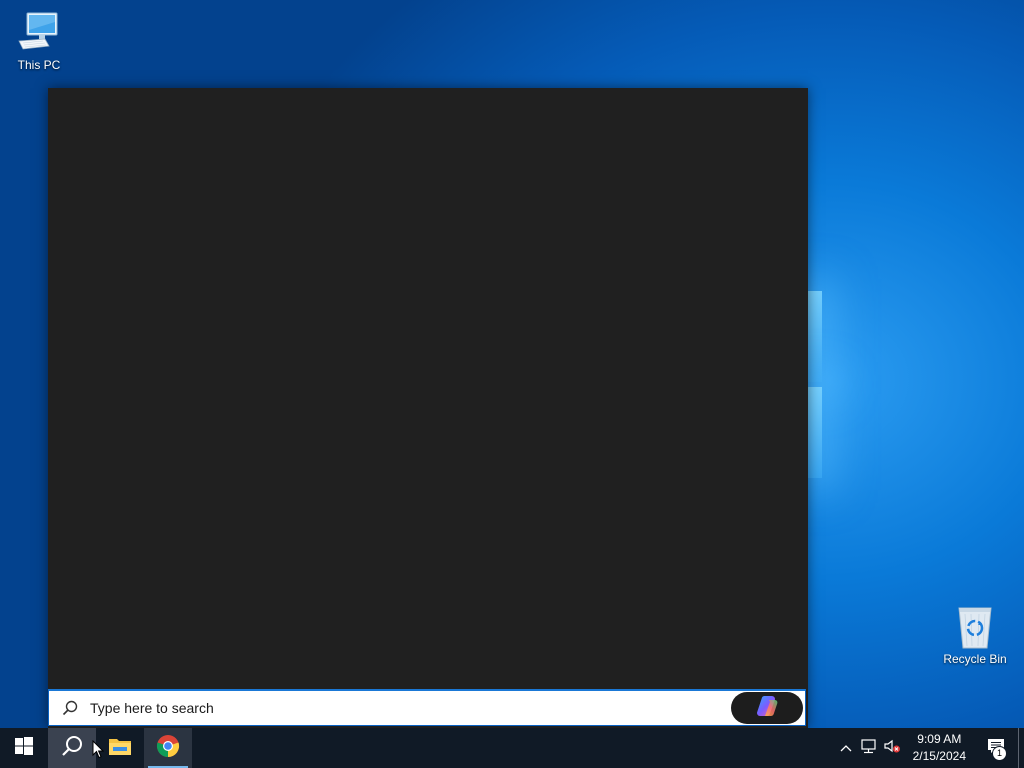 The width and height of the screenshot is (1024, 768). I want to click on windows-logo-icon, so click(24, 748).